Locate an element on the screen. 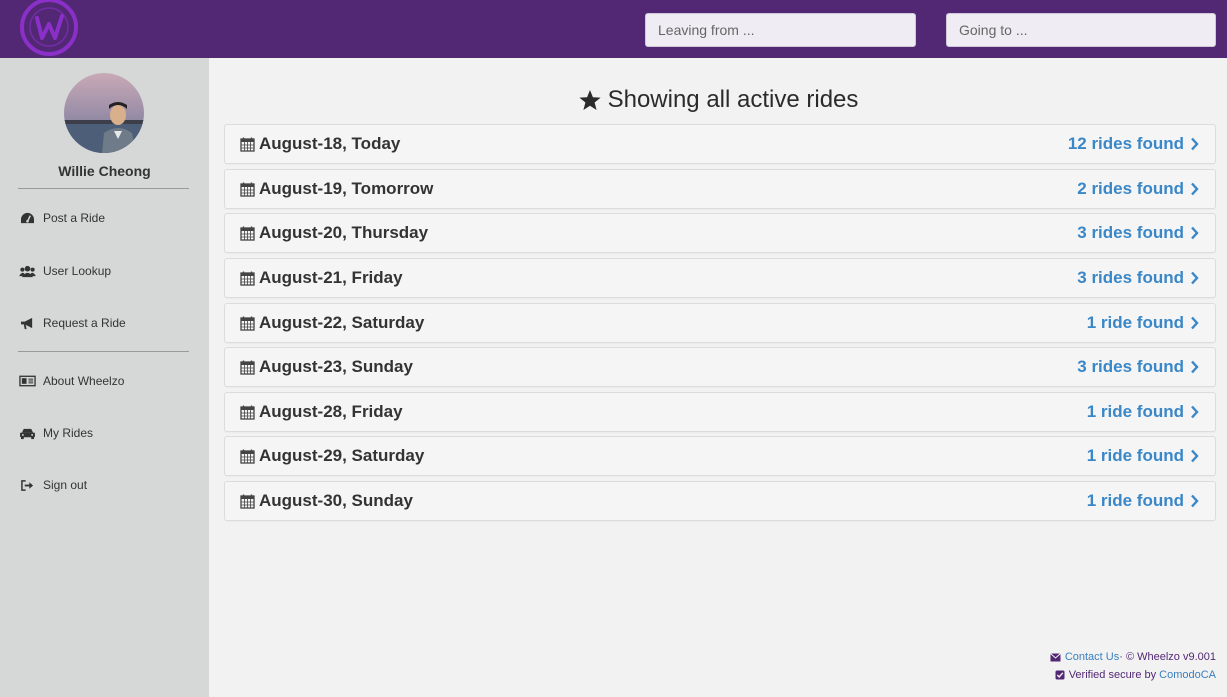  ride-date: August-19, Tomorrow is located at coordinates (336, 189).